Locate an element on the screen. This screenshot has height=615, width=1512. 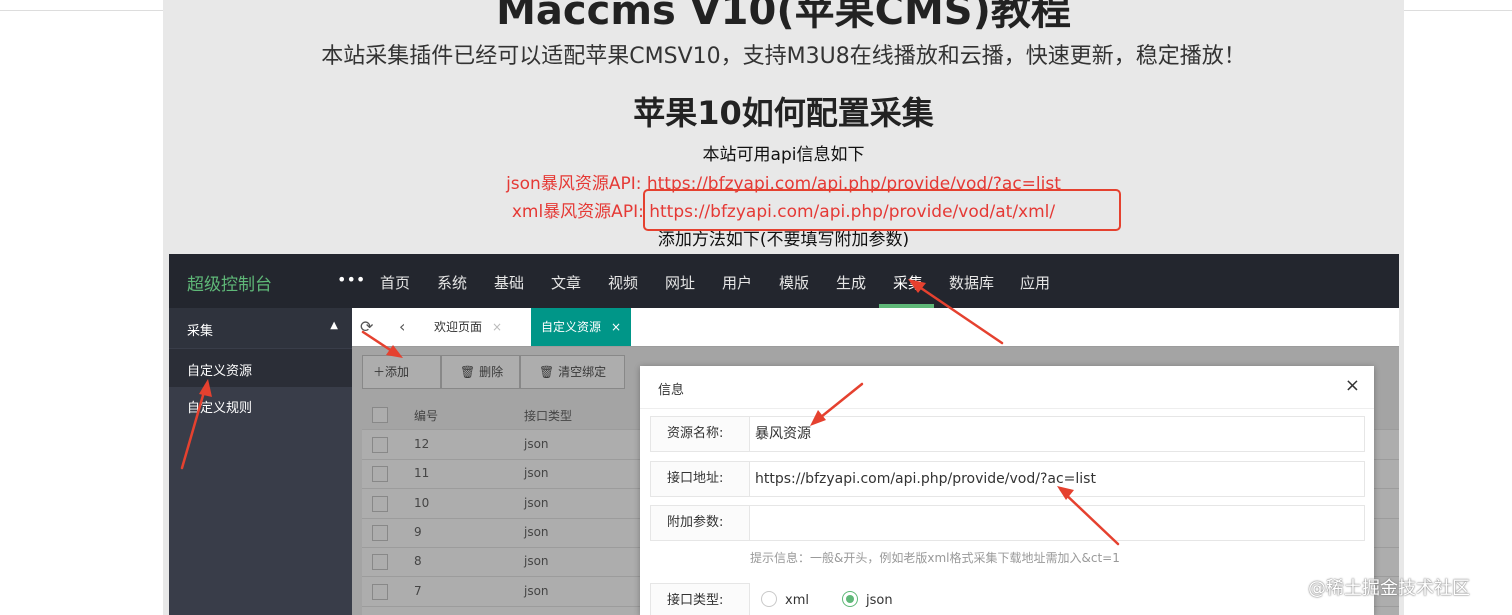
sidebar-item-label: 自定义规则 is located at coordinates (220, 408).